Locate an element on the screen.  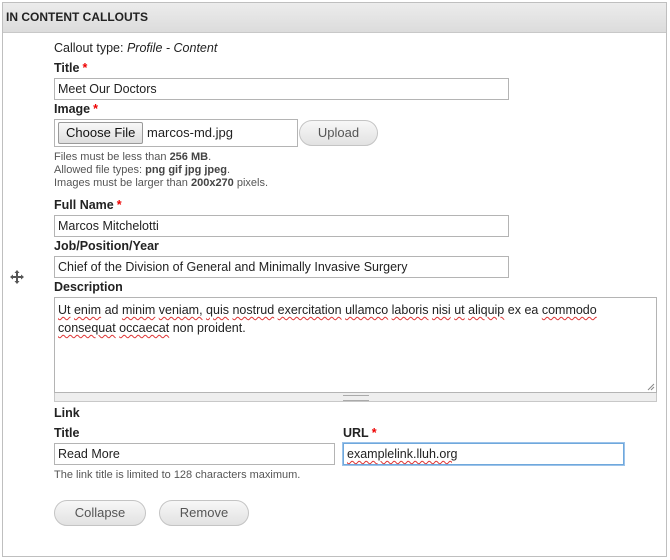
choose-file-button: Choose File is located at coordinates (101, 133).